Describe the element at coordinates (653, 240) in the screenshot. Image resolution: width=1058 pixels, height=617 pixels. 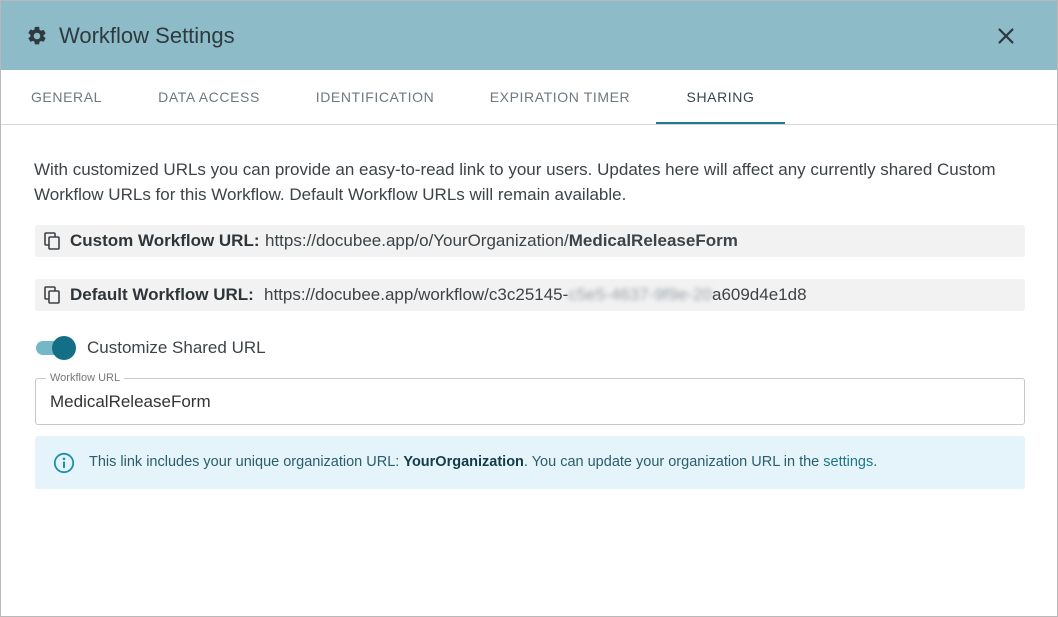
I see `custom-url-slug: MedicalReleaseForm` at that location.